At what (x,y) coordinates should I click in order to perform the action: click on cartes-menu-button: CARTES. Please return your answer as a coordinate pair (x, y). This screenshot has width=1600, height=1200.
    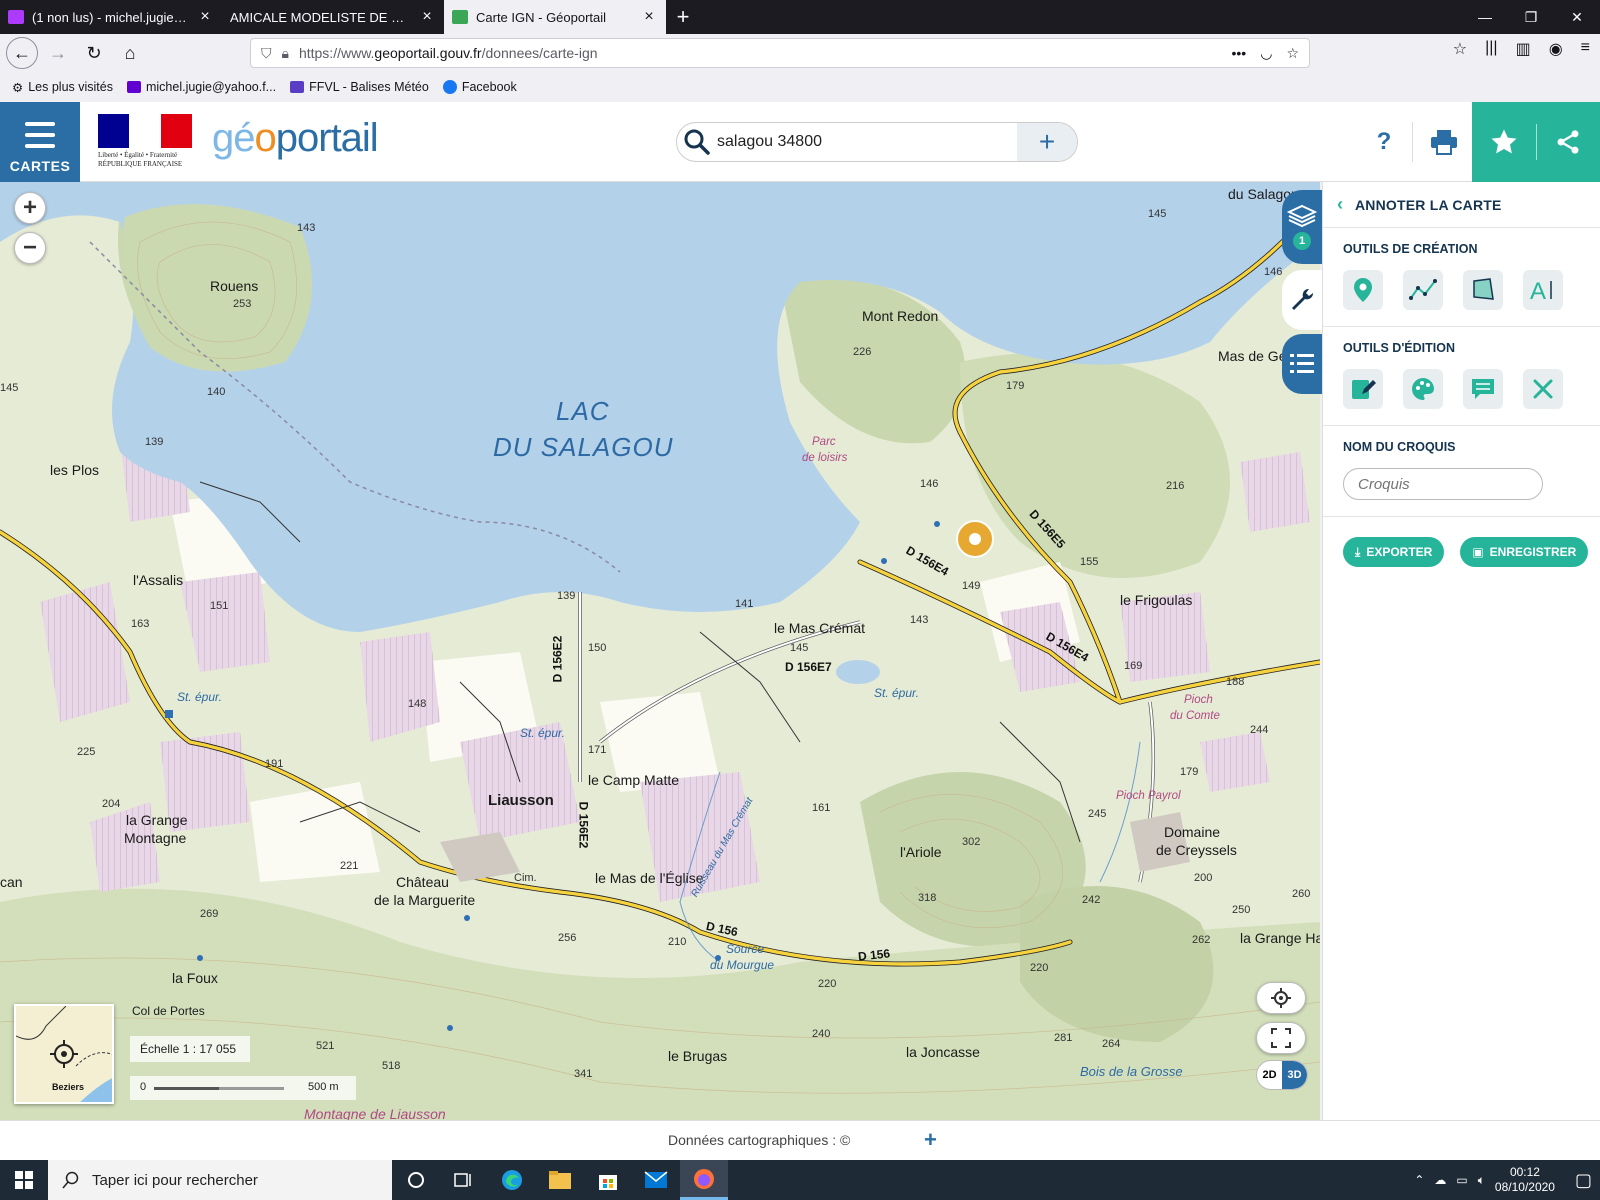
    Looking at the image, I should click on (40, 142).